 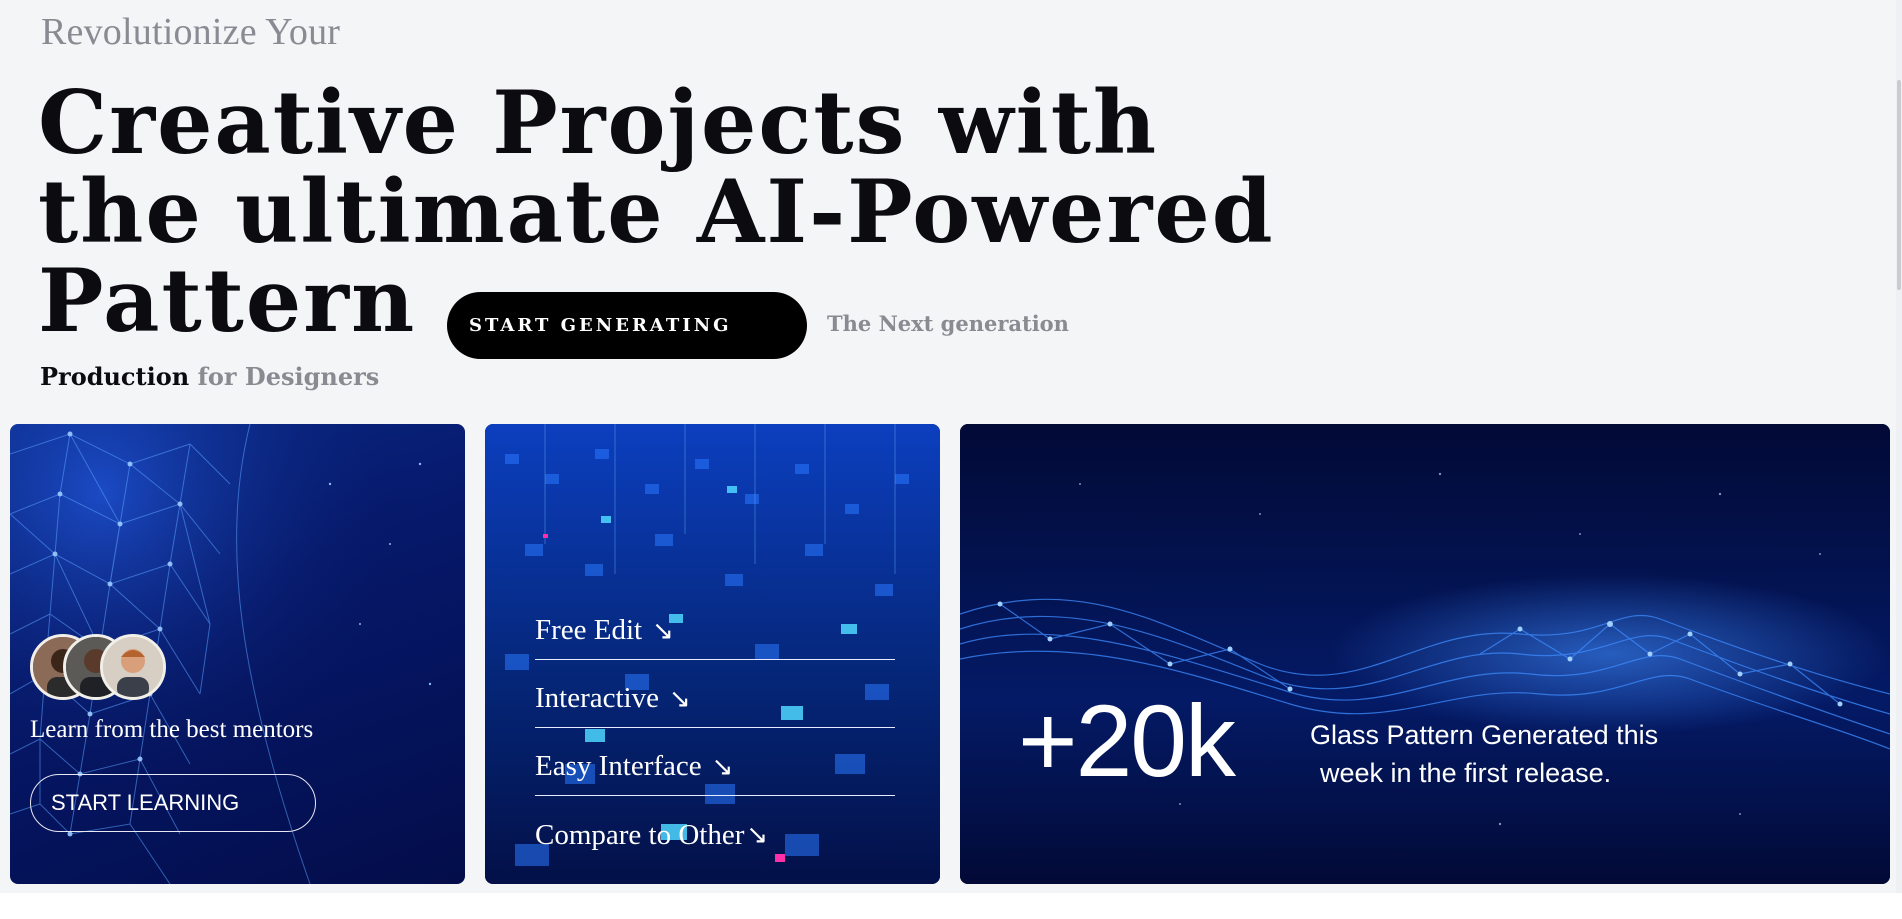 What do you see at coordinates (115, 376) in the screenshot?
I see `subline-strong: Production` at bounding box center [115, 376].